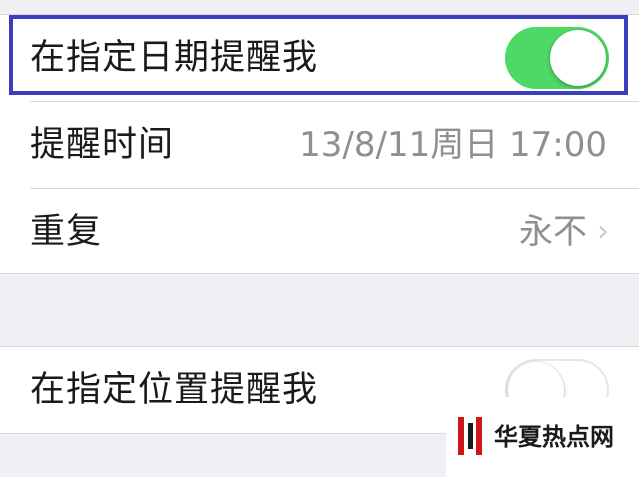 This screenshot has width=639, height=477. What do you see at coordinates (553, 232) in the screenshot?
I see `repeat-value: 永不` at bounding box center [553, 232].